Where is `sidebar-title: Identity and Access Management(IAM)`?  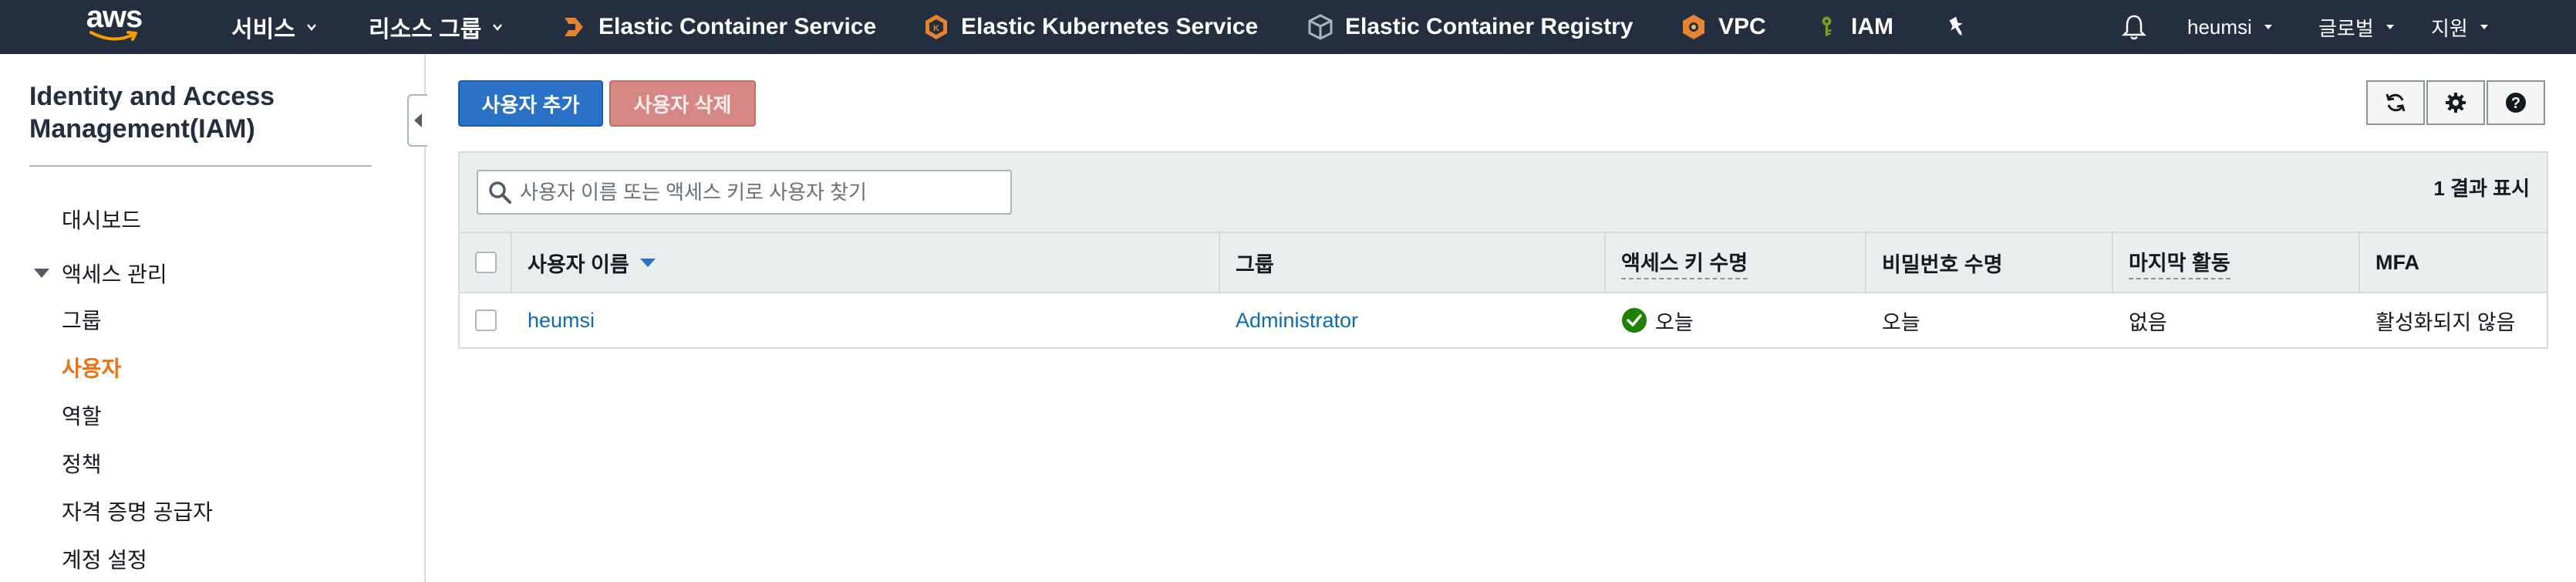
sidebar-title: Identity and Access Management(IAM) is located at coordinates (199, 112).